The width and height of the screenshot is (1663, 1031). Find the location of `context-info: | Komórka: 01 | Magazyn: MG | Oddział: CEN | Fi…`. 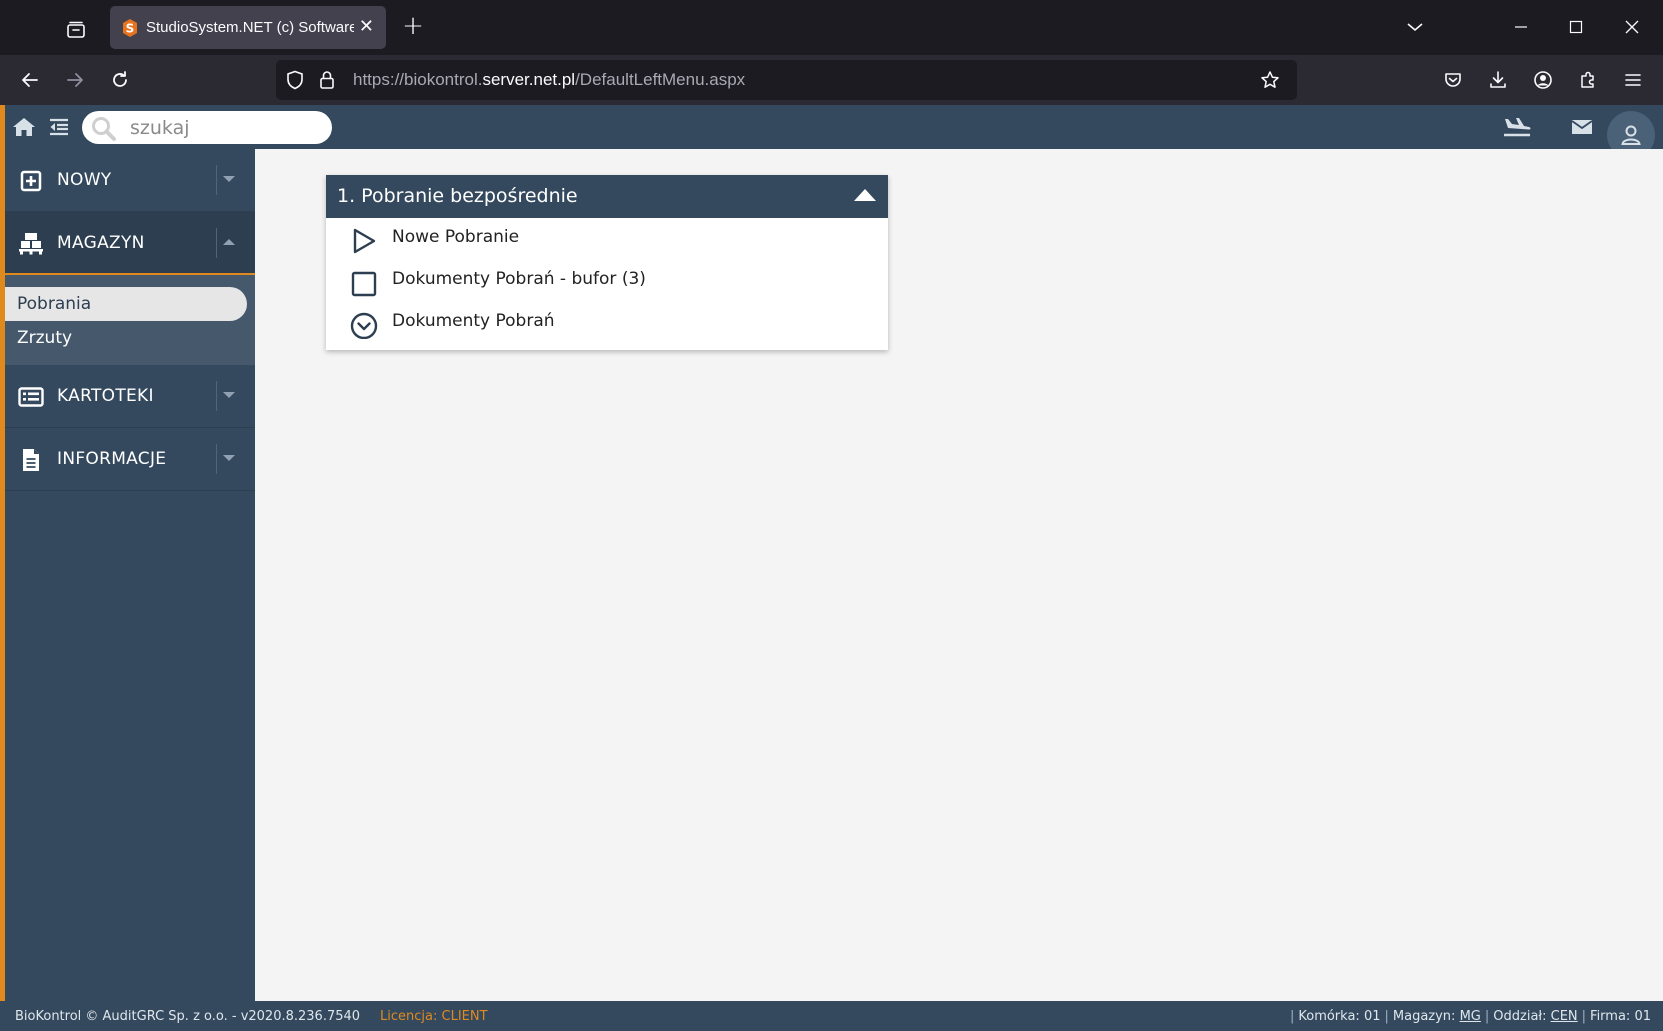

context-info: | Komórka: 01 | Magazyn: MG | Oddział: CEN | Fi… is located at coordinates (1468, 1016).